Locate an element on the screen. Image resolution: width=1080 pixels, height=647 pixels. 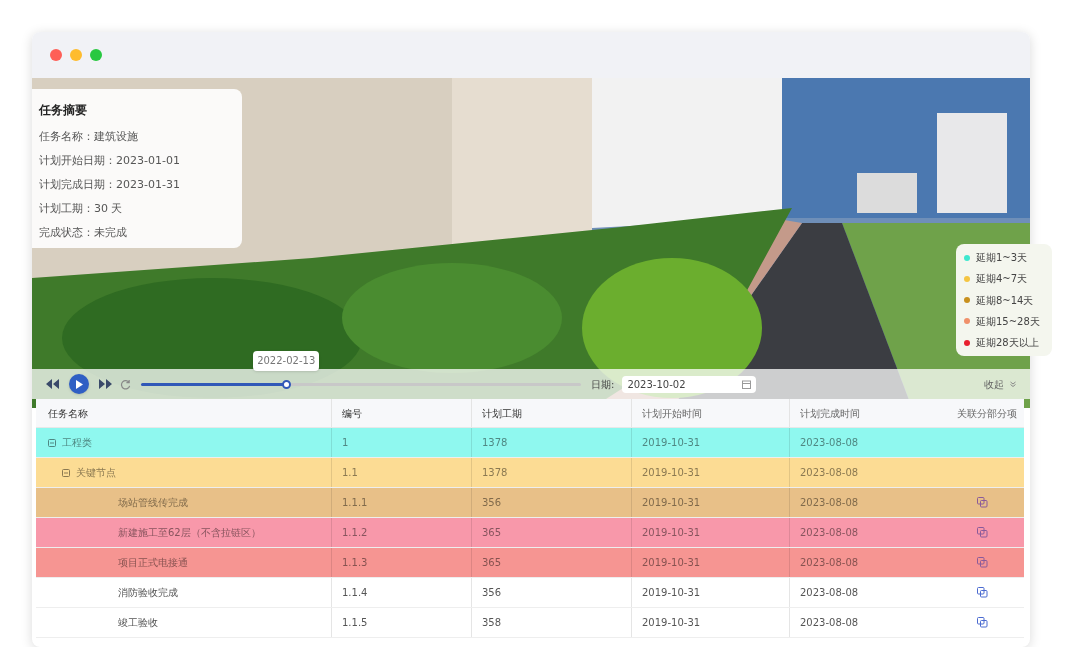
cell-text: 1.1.1 is located at coordinates (355, 503).